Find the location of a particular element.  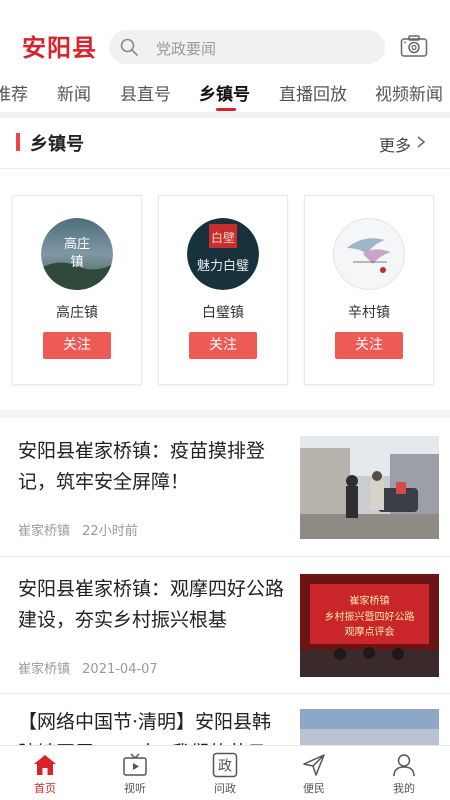

section-accent-bar is located at coordinates (18, 142).